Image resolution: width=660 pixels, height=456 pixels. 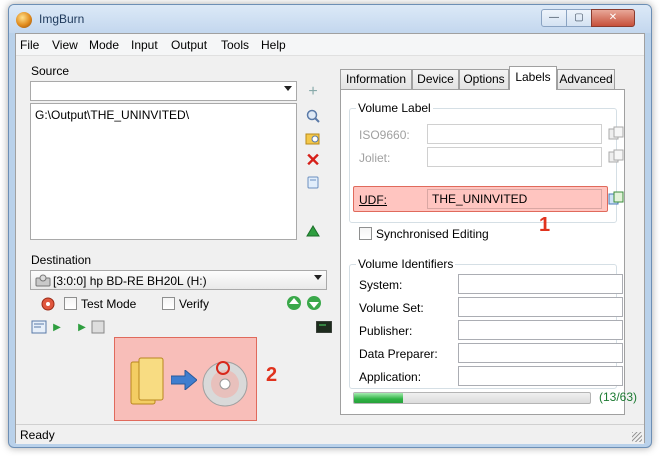 What do you see at coordinates (330, 45) in the screenshot?
I see `menu-bar: File View Mode Input Output Tools Help` at bounding box center [330, 45].